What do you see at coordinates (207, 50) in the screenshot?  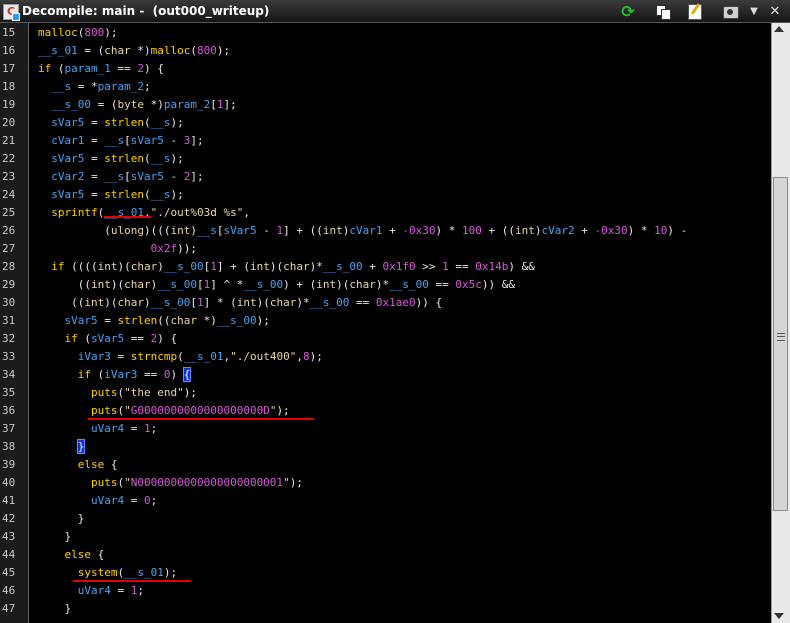 I see `code-token: 800` at bounding box center [207, 50].